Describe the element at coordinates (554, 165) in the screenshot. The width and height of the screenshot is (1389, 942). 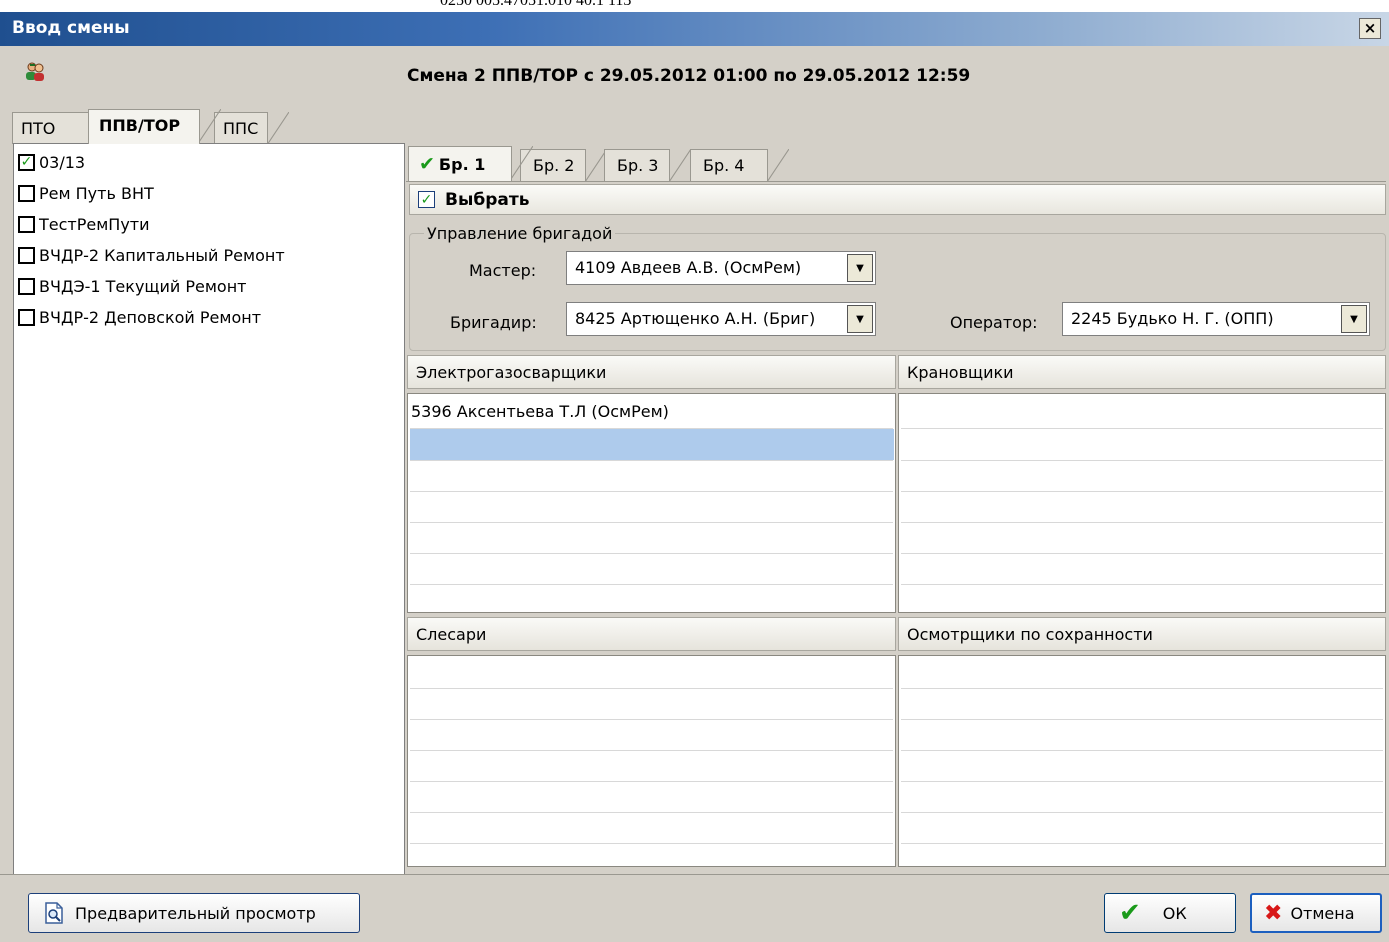
I see `tab-label: Бр. 2` at that location.